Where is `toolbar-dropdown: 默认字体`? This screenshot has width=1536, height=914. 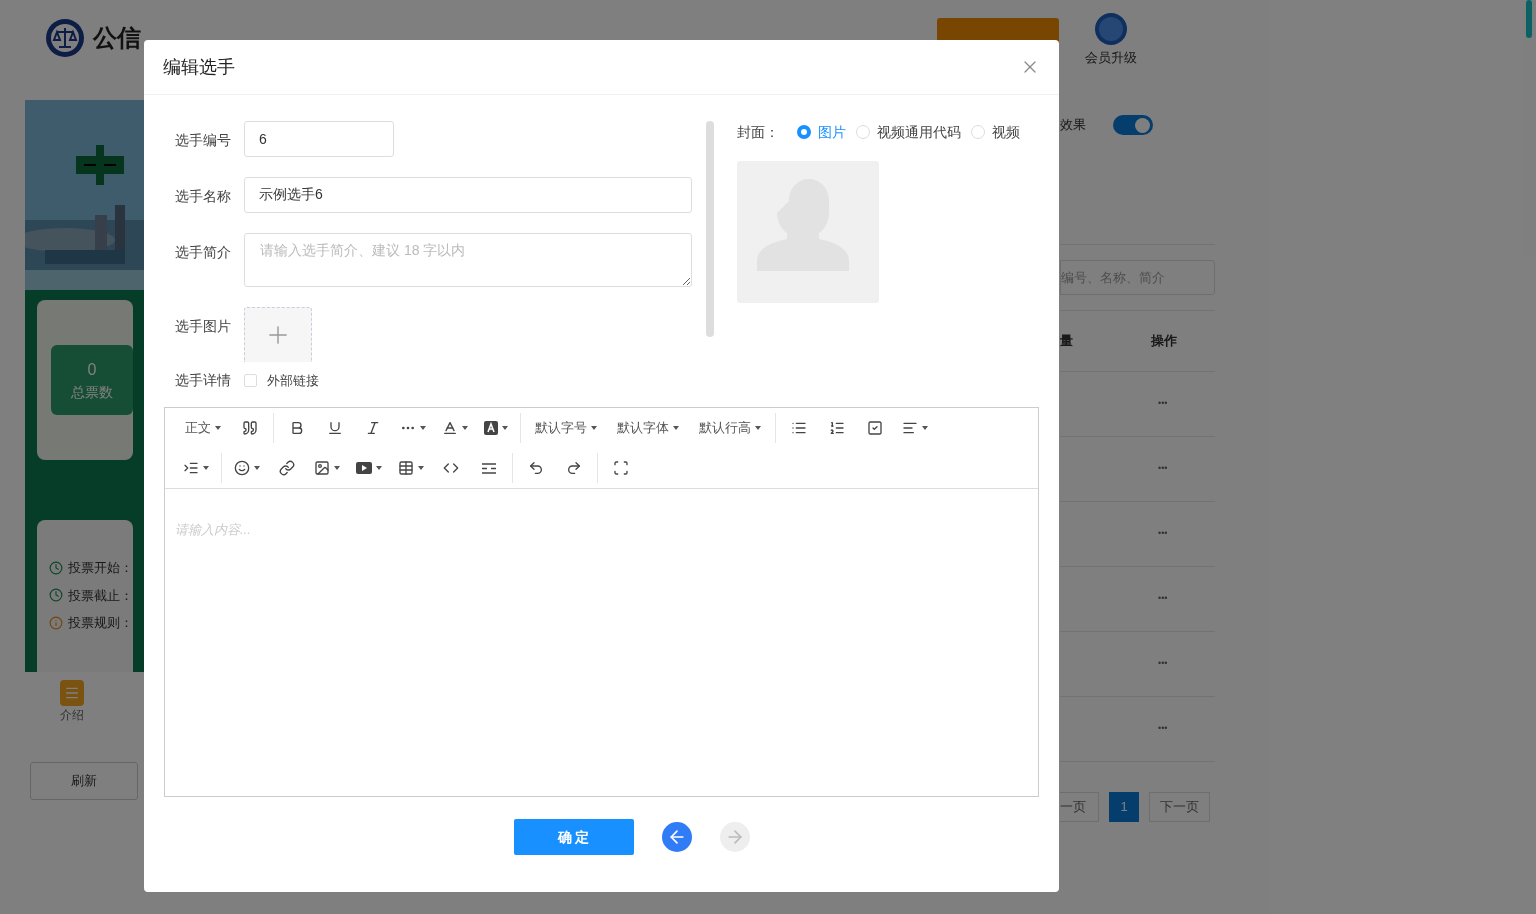
toolbar-dropdown: 默认字体 is located at coordinates (648, 428).